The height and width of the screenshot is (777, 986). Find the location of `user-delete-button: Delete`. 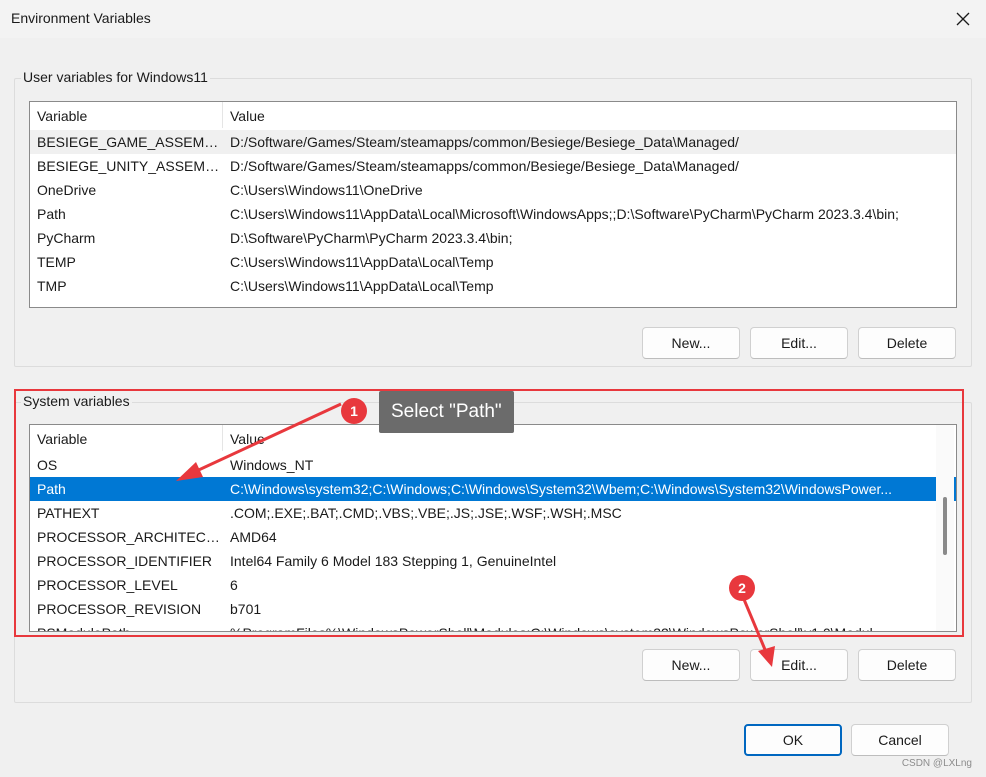

user-delete-button: Delete is located at coordinates (907, 343).